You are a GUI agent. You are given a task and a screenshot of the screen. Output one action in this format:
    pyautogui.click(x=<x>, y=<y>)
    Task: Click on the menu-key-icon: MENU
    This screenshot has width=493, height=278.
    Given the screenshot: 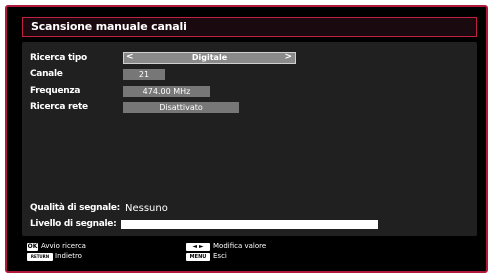 What is the action you would take?
    pyautogui.click(x=198, y=257)
    